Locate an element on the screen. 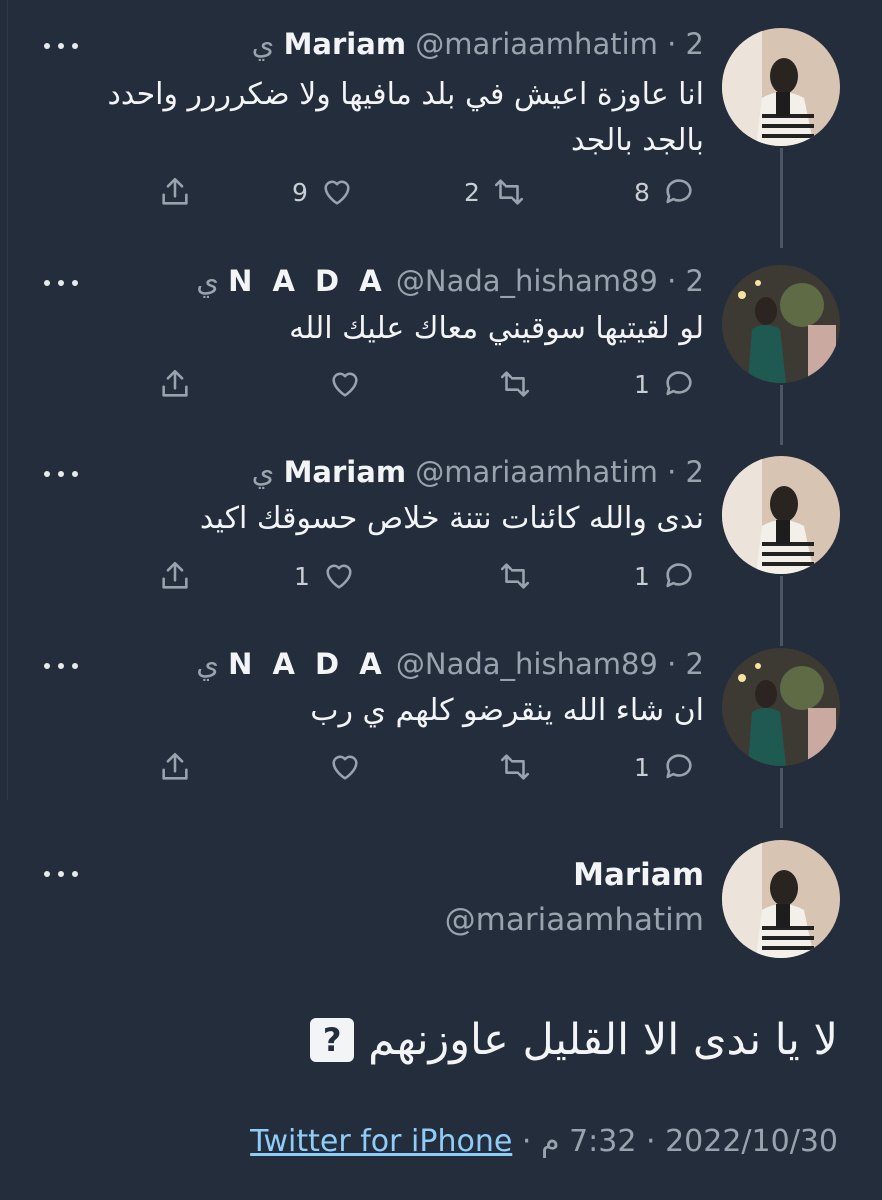  retweet-button: 2 is located at coordinates (495, 192).